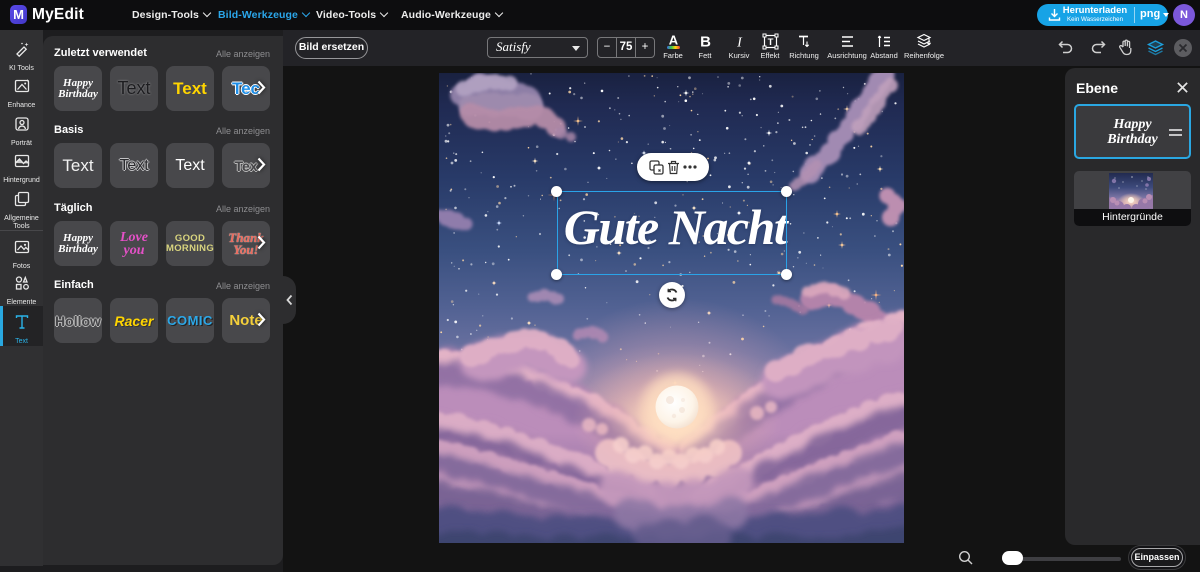 This screenshot has height=572, width=1200. What do you see at coordinates (705, 42) in the screenshot?
I see `svg-text: B` at bounding box center [705, 42].